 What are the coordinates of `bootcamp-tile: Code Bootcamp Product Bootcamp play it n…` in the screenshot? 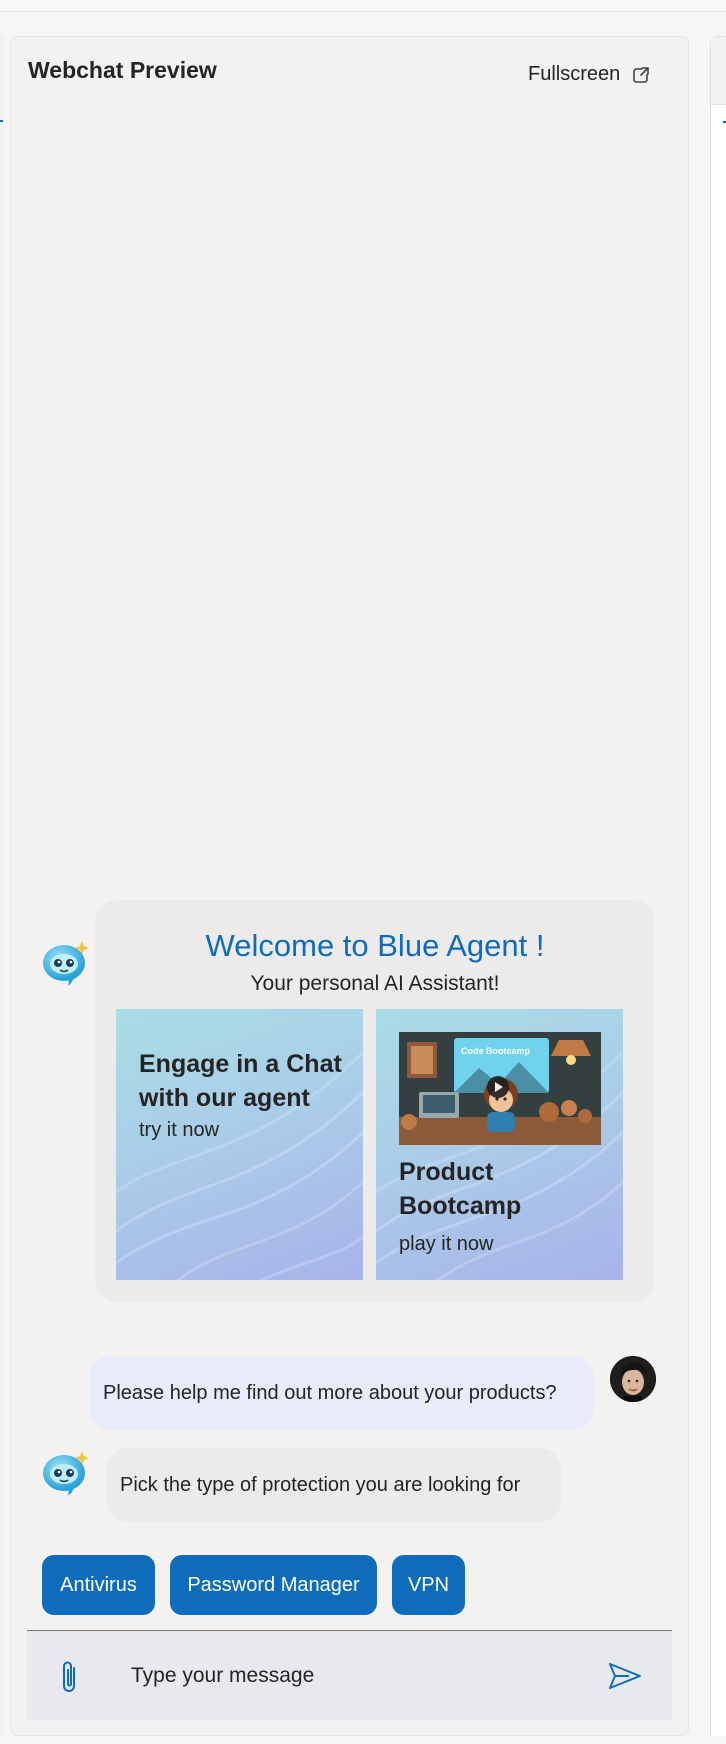 It's located at (499, 1144).